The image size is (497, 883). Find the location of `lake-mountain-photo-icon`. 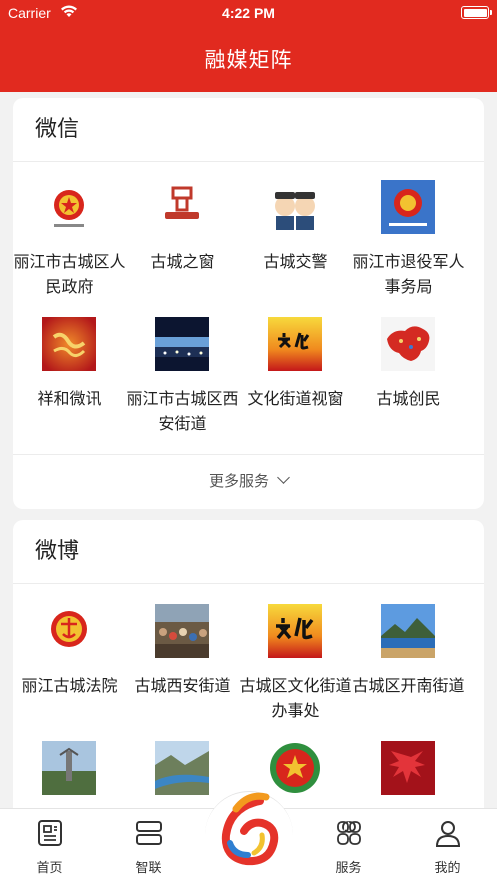

lake-mountain-photo-icon is located at coordinates (408, 631).